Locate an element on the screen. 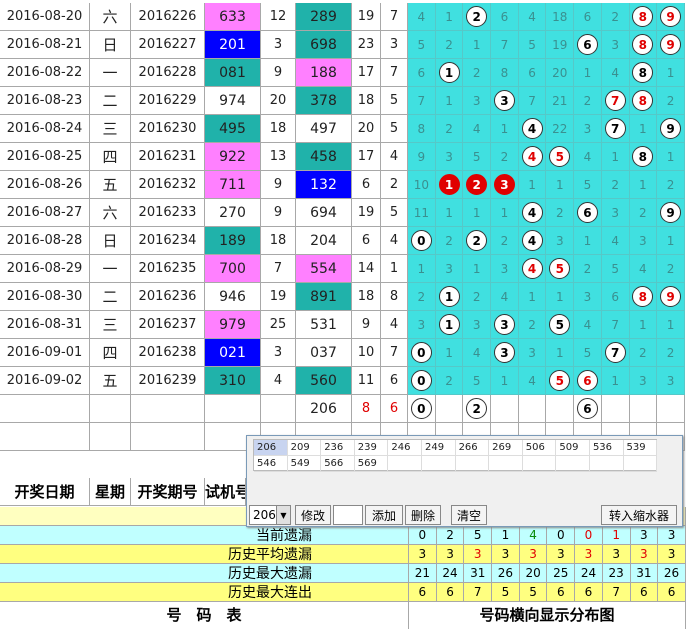 This screenshot has height=629, width=686. number-list-item: 209 is located at coordinates (304, 448).